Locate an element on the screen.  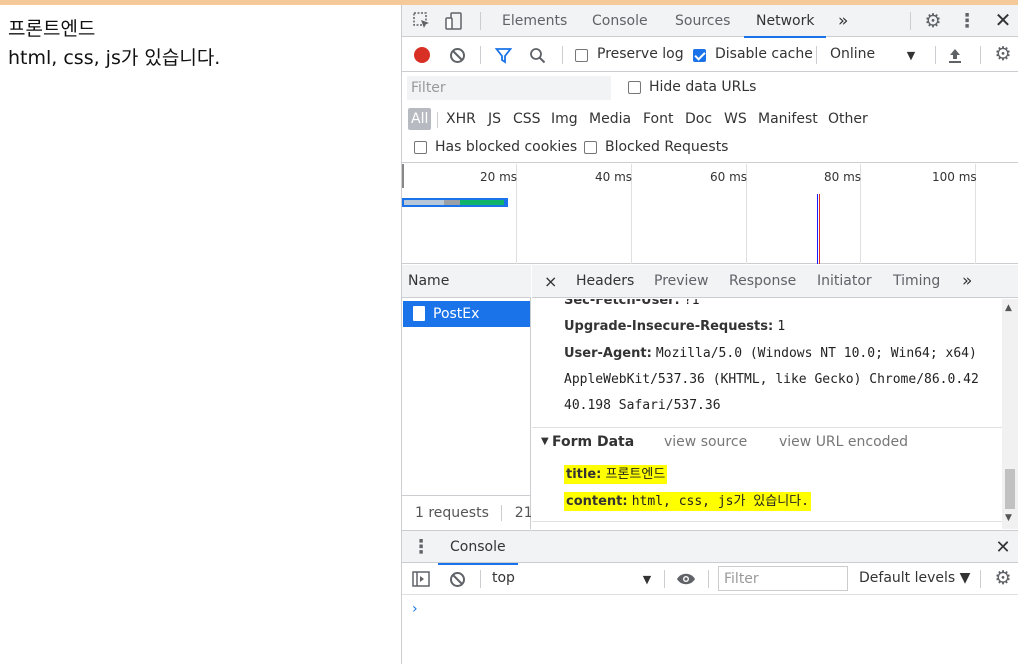
load-event-line is located at coordinates (819, 229).